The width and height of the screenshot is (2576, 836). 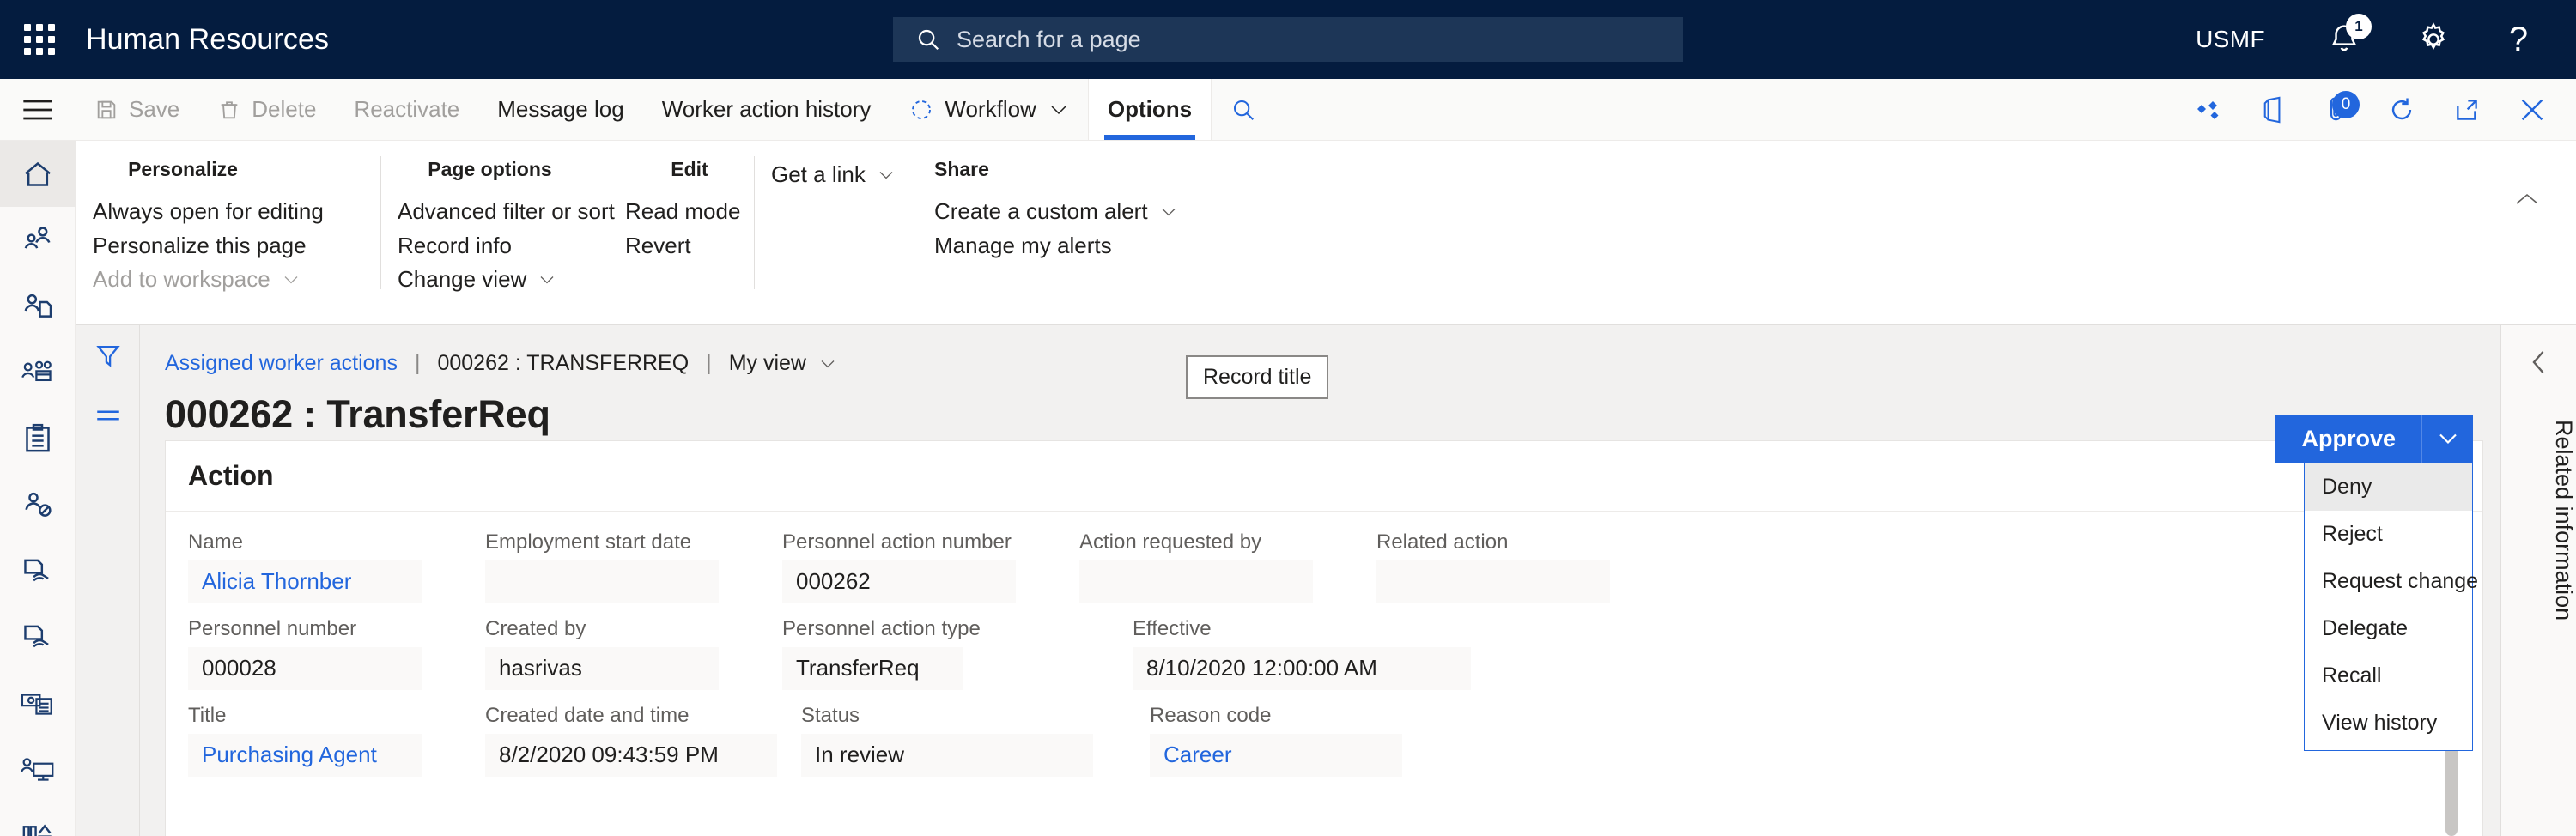 What do you see at coordinates (281, 363) in the screenshot?
I see `breadcrumb-link-assigned-worker-actions: Assigned worker actions` at bounding box center [281, 363].